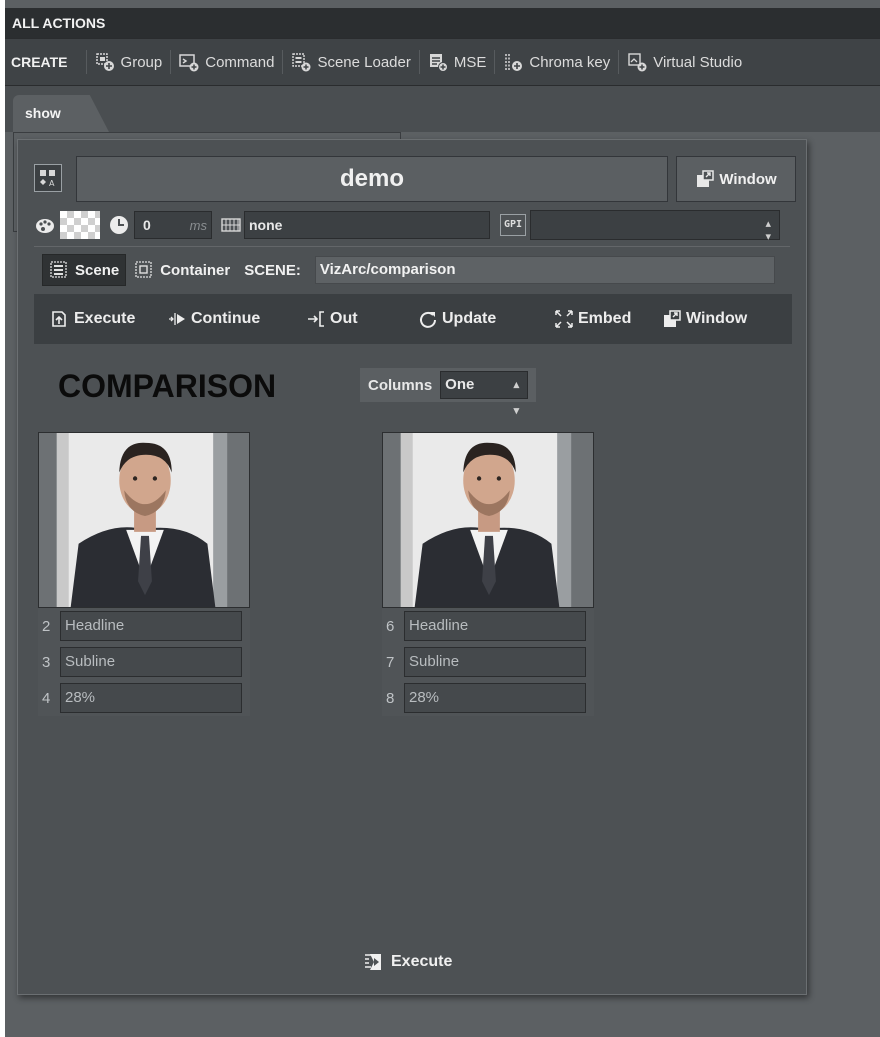 The width and height of the screenshot is (880, 1037). I want to click on group-add-icon, so click(105, 62).